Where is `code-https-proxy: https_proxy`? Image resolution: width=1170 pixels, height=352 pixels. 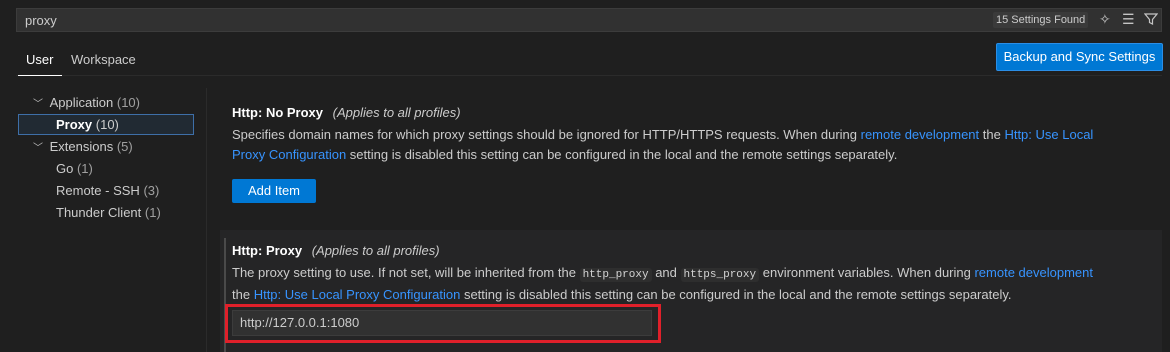
code-https-proxy: https_proxy is located at coordinates (720, 275).